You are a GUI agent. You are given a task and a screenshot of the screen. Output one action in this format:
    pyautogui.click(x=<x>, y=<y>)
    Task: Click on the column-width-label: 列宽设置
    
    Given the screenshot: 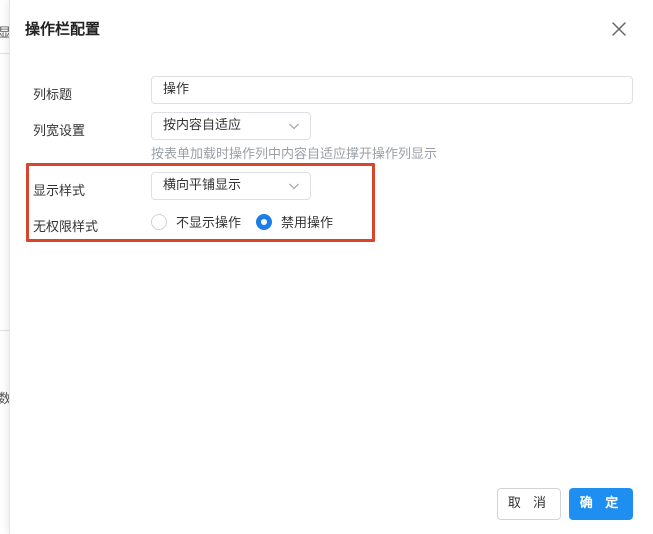 What is the action you would take?
    pyautogui.click(x=59, y=131)
    